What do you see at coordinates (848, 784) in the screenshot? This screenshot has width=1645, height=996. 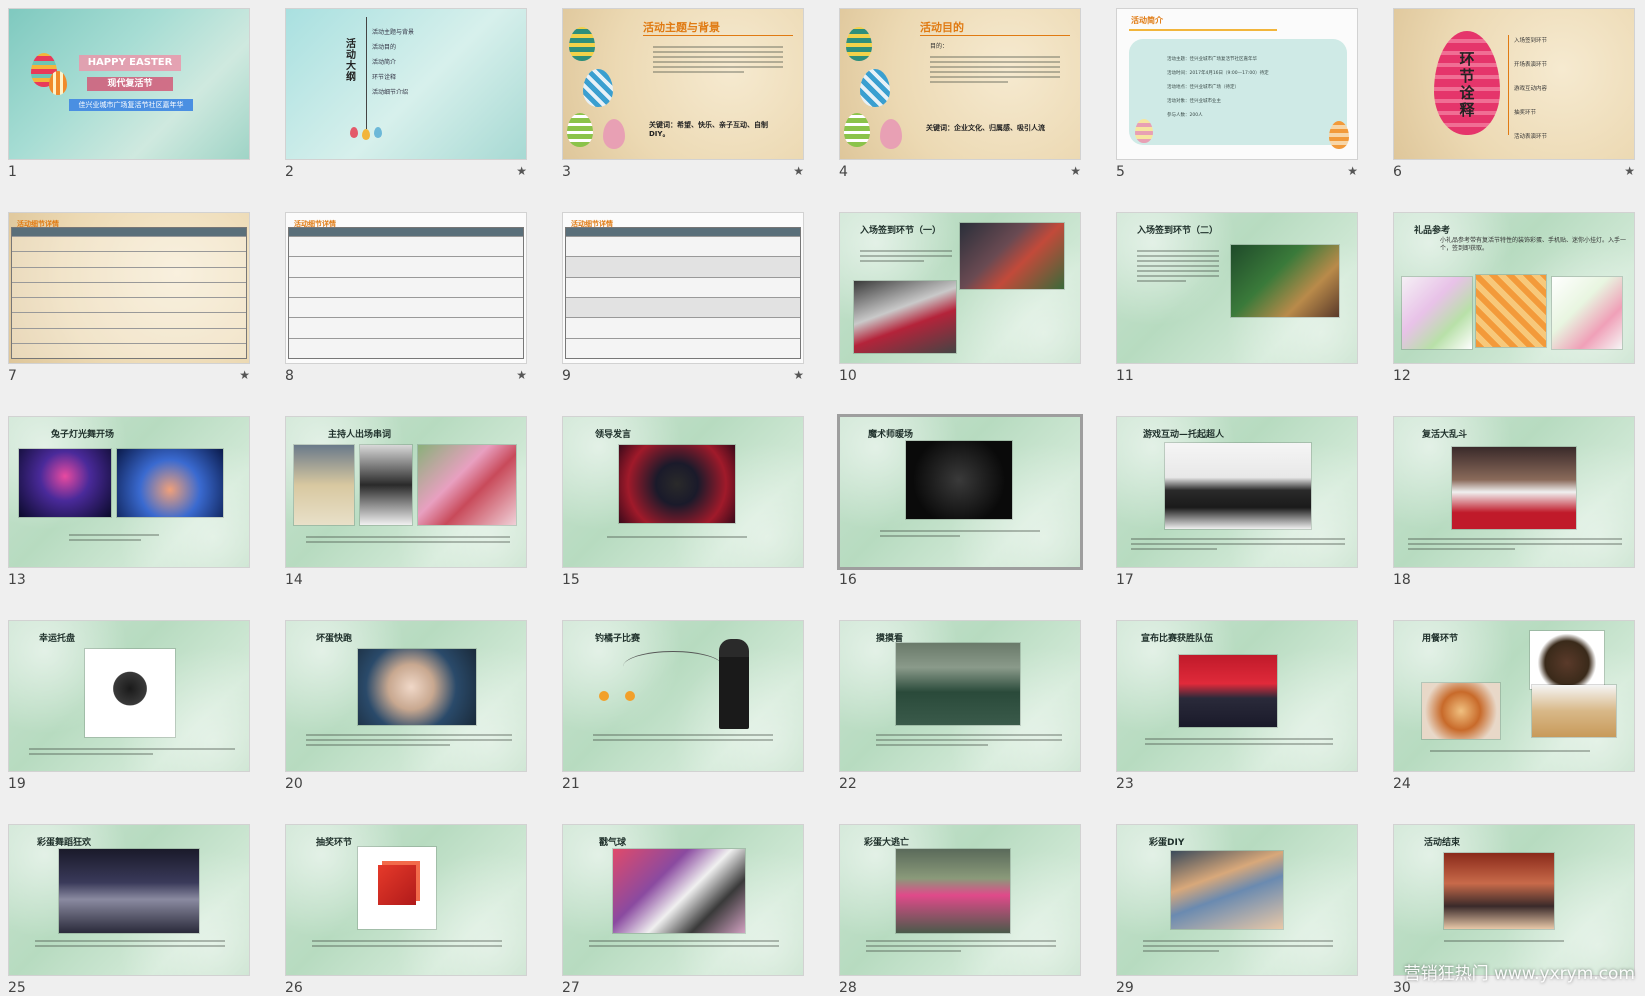 I see `slide-number: 22` at bounding box center [848, 784].